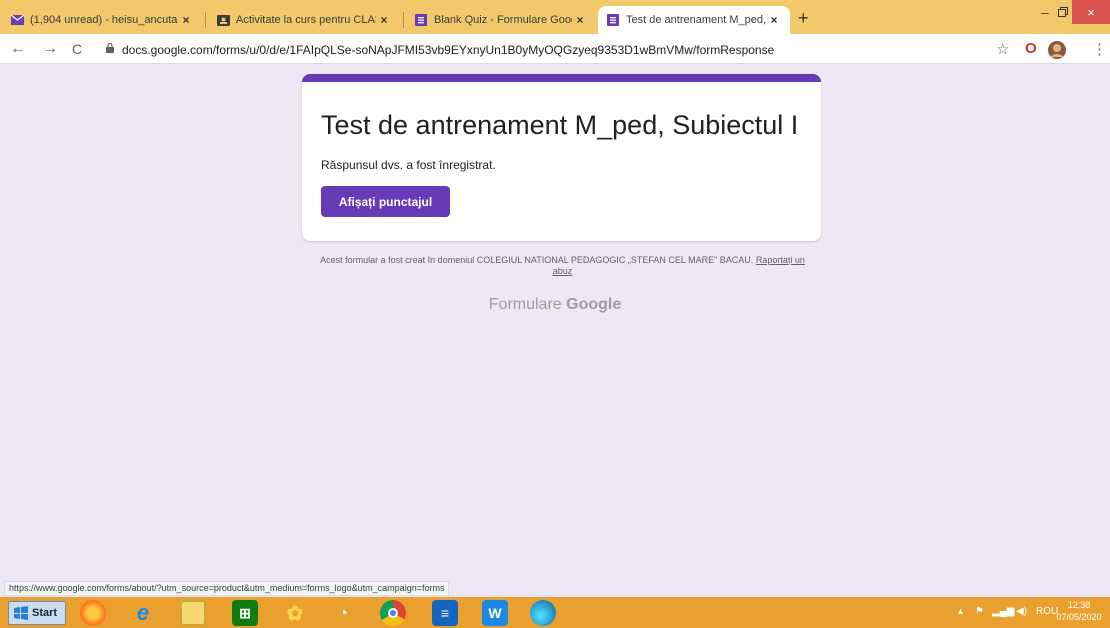 Image resolution: width=1110 pixels, height=628 pixels. What do you see at coordinates (1031, 48) in the screenshot?
I see `opera-icon: O` at bounding box center [1031, 48].